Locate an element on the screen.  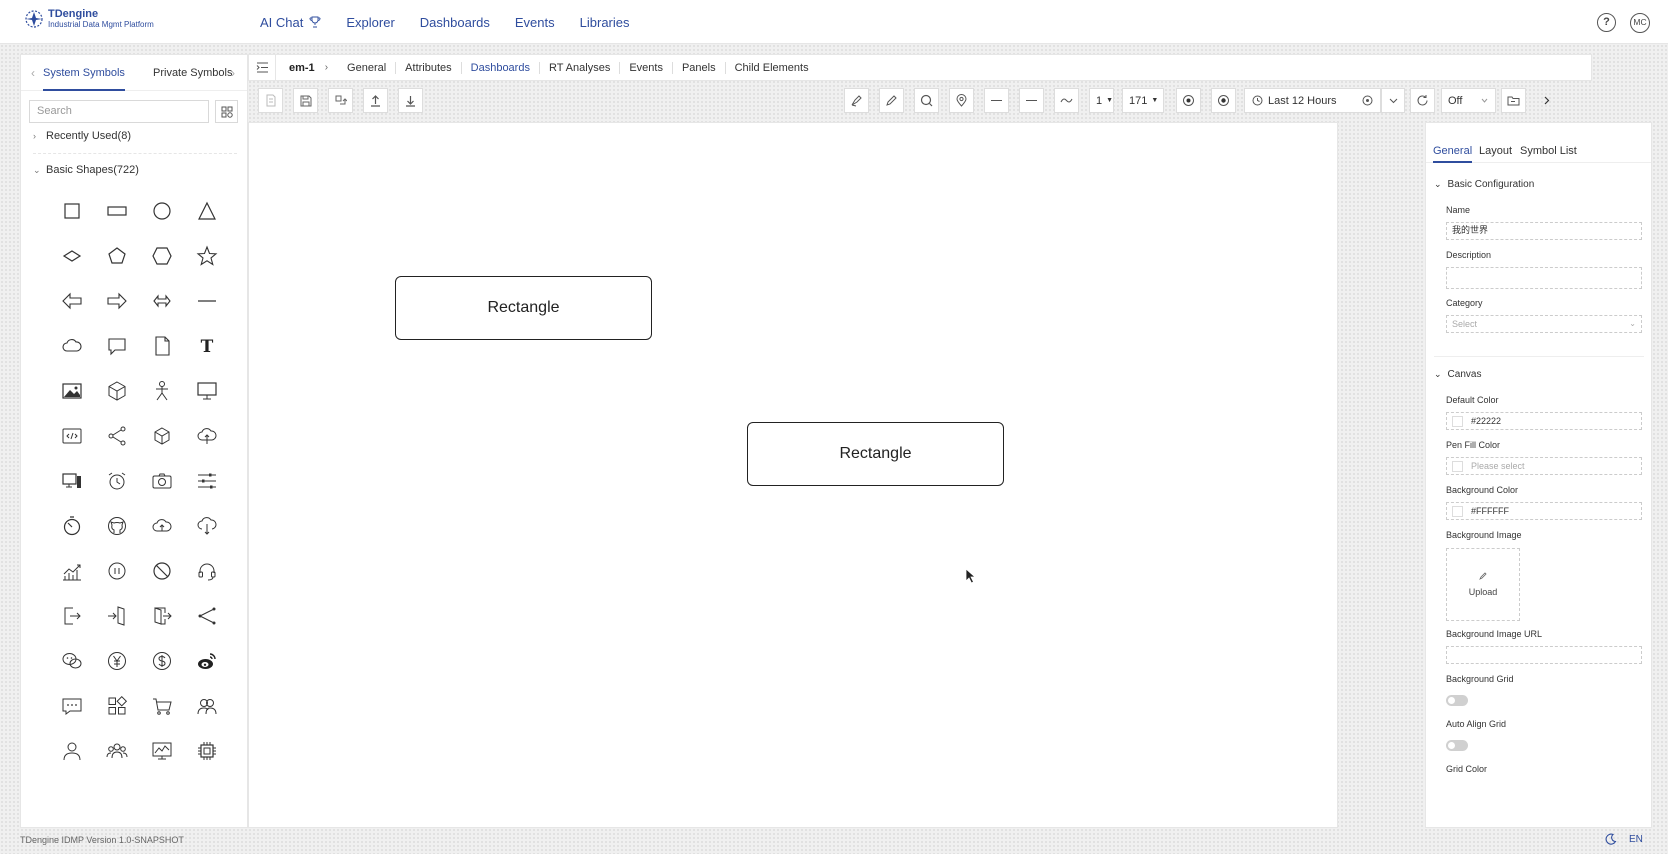
speech-bubble-shape is located at coordinates (116, 345).